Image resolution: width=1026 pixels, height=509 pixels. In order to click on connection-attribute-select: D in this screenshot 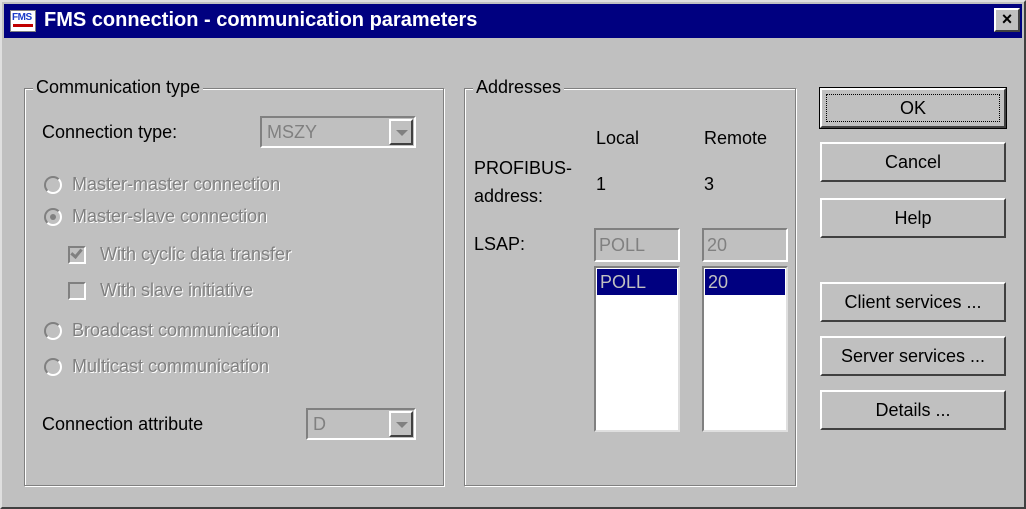, I will do `click(361, 424)`.